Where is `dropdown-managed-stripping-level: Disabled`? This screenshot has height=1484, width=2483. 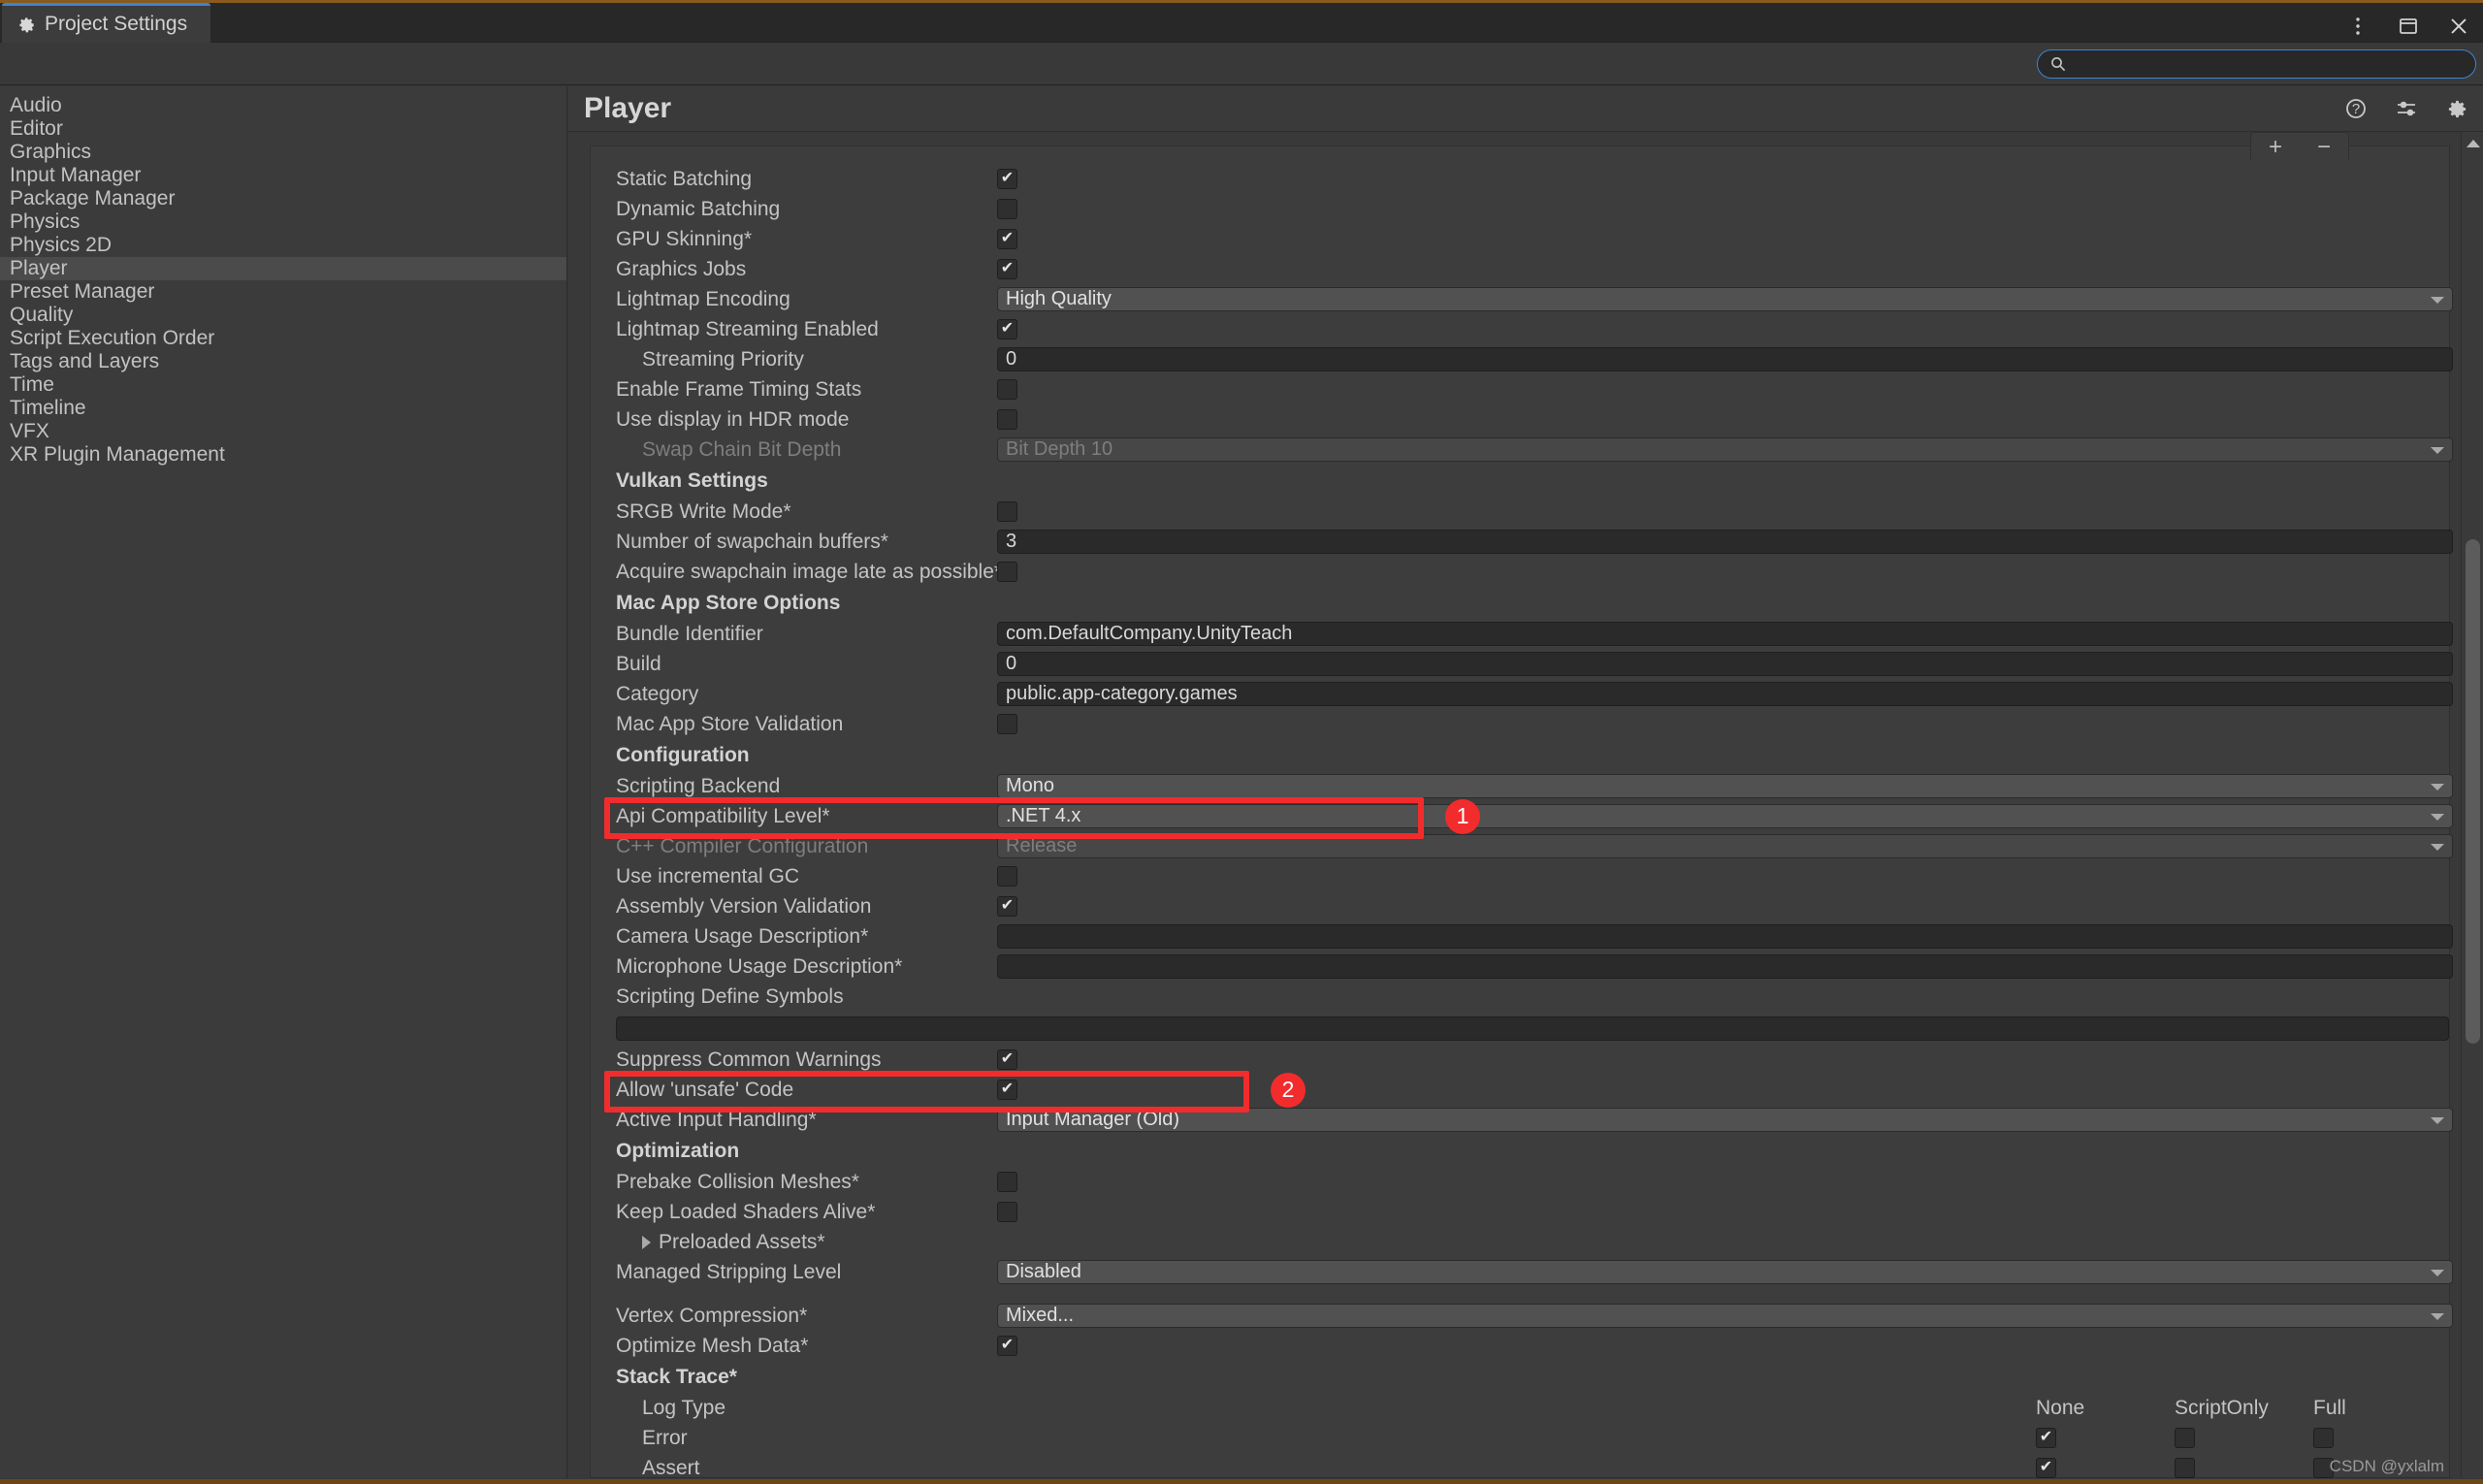
dropdown-managed-stripping-level: Disabled is located at coordinates (1725, 1272).